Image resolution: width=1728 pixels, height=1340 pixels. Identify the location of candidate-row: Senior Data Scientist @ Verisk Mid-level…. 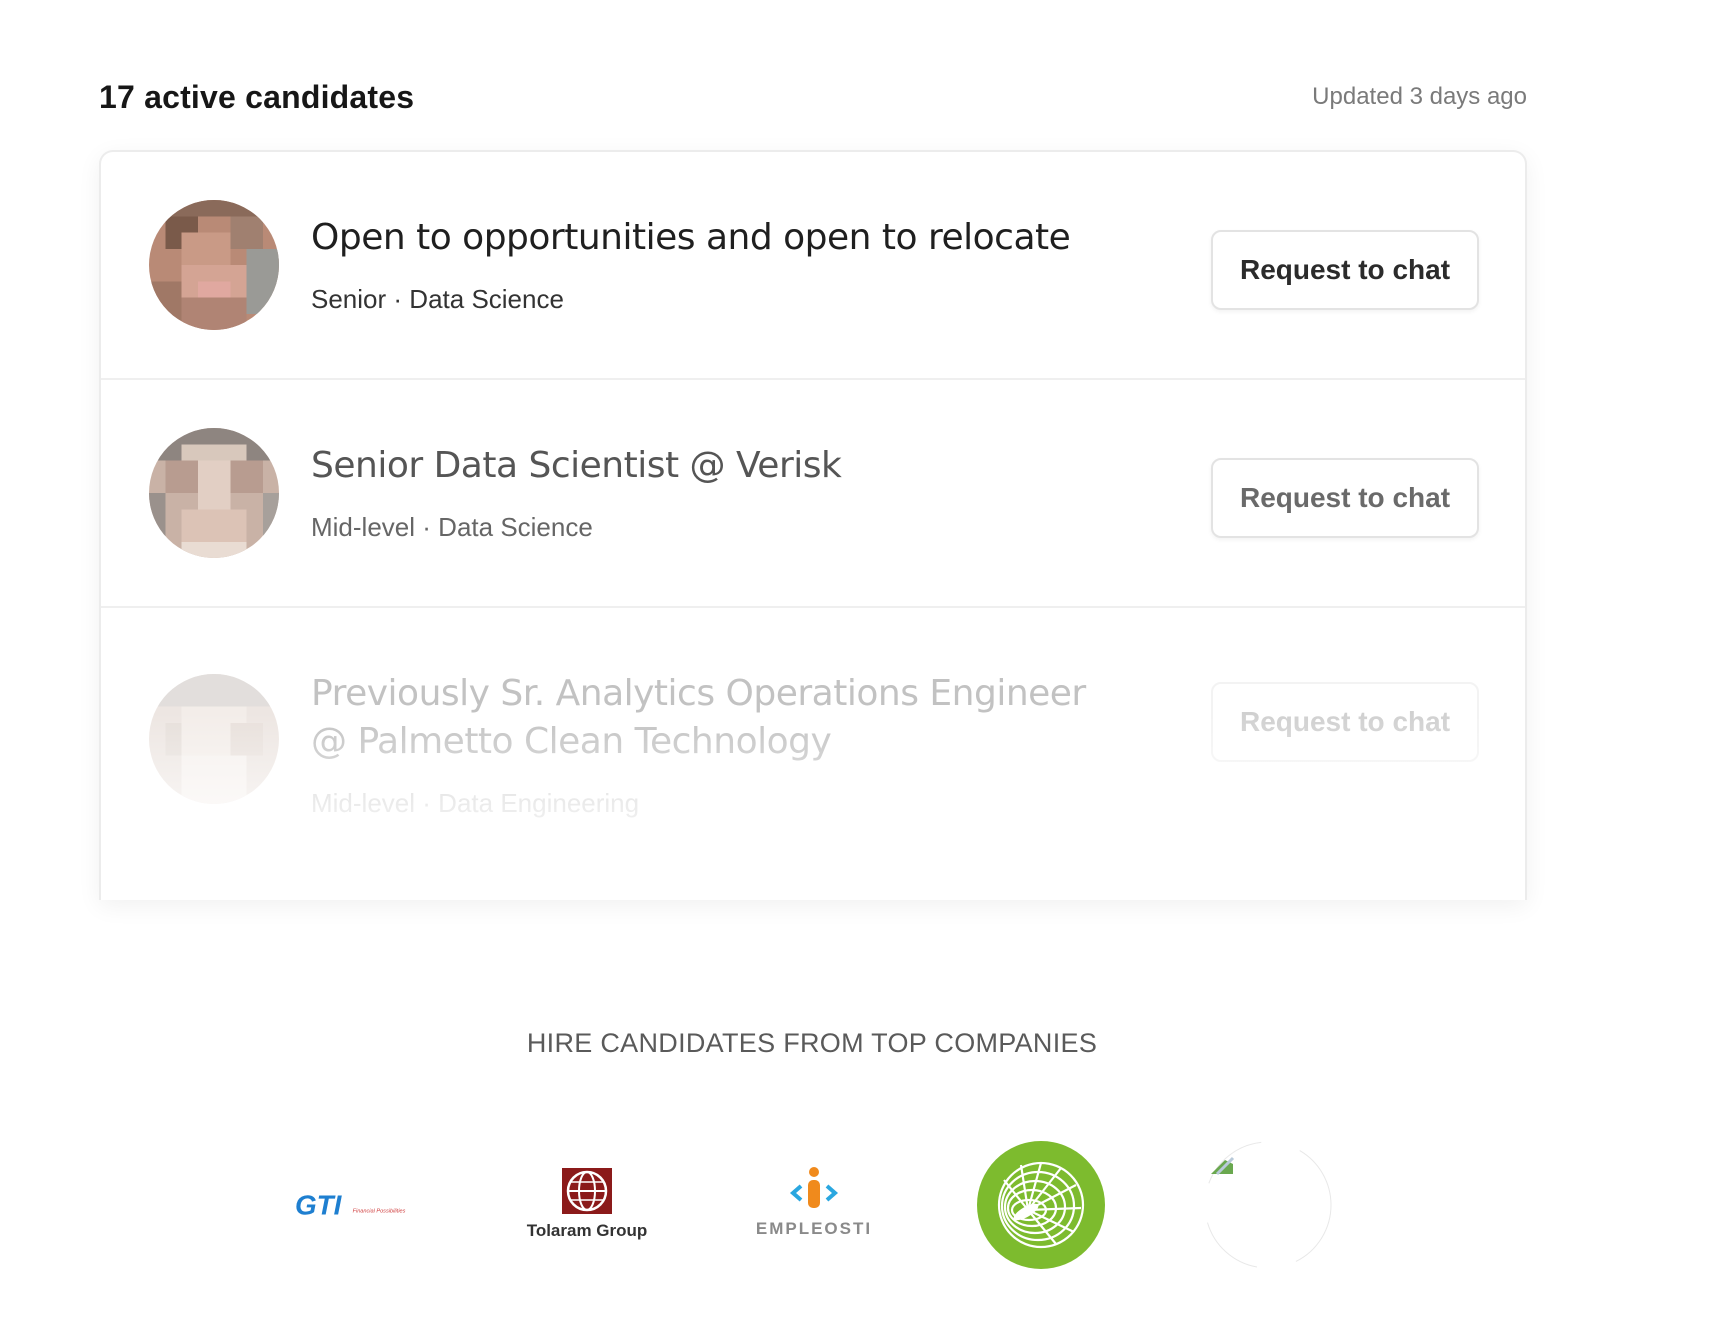
(813, 494).